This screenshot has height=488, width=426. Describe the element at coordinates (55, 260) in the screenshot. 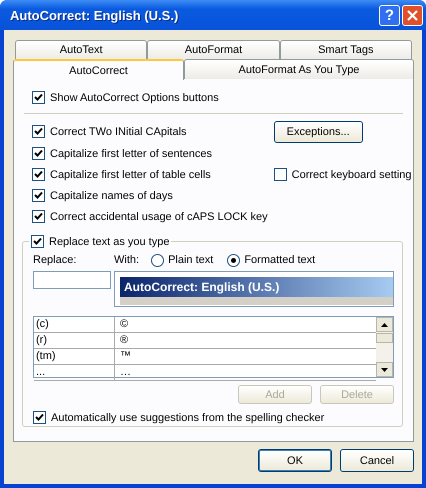

I see `replace-label: Replace:` at that location.